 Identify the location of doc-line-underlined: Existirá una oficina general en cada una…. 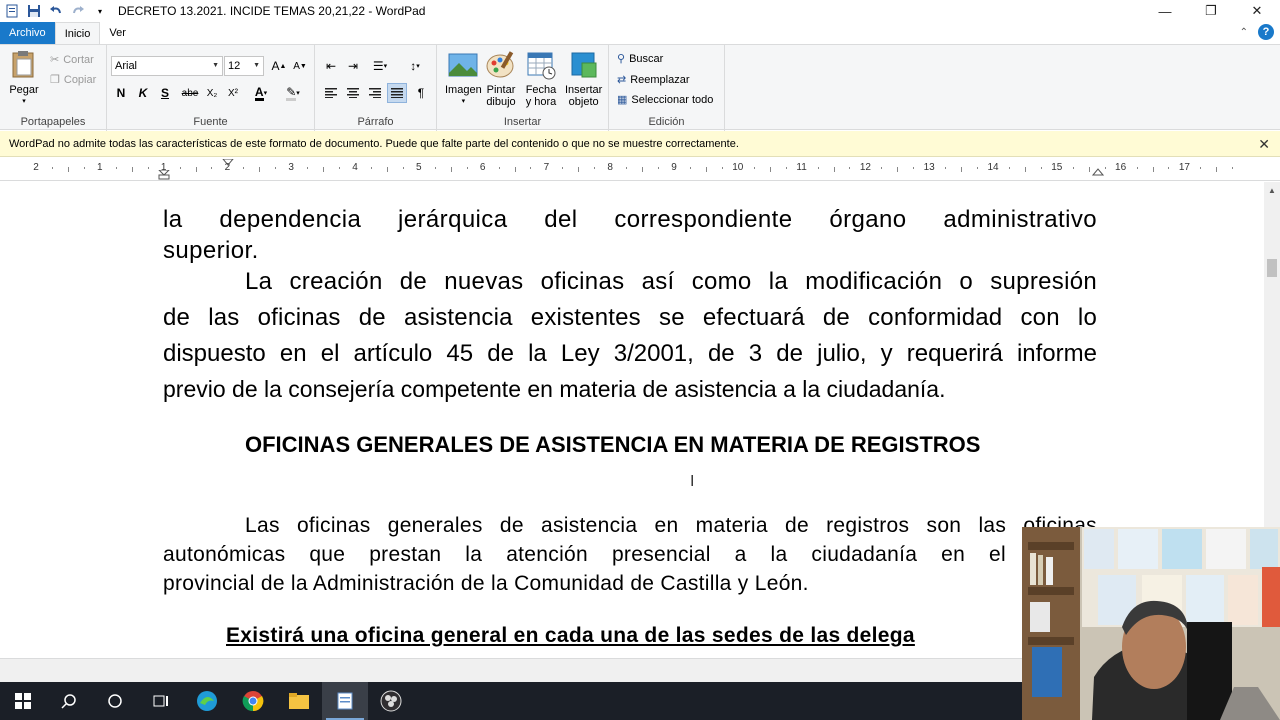
(570, 635).